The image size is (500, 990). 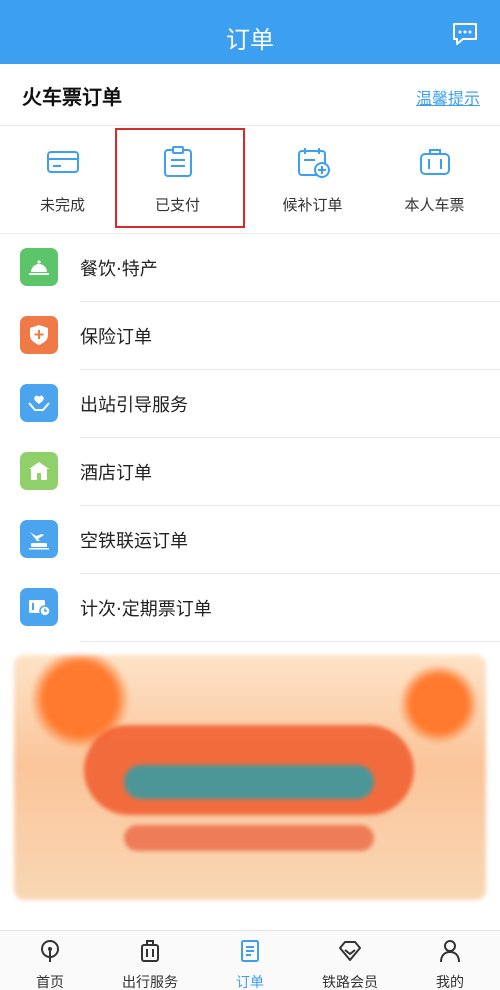 I want to click on card-icon, so click(x=63, y=162).